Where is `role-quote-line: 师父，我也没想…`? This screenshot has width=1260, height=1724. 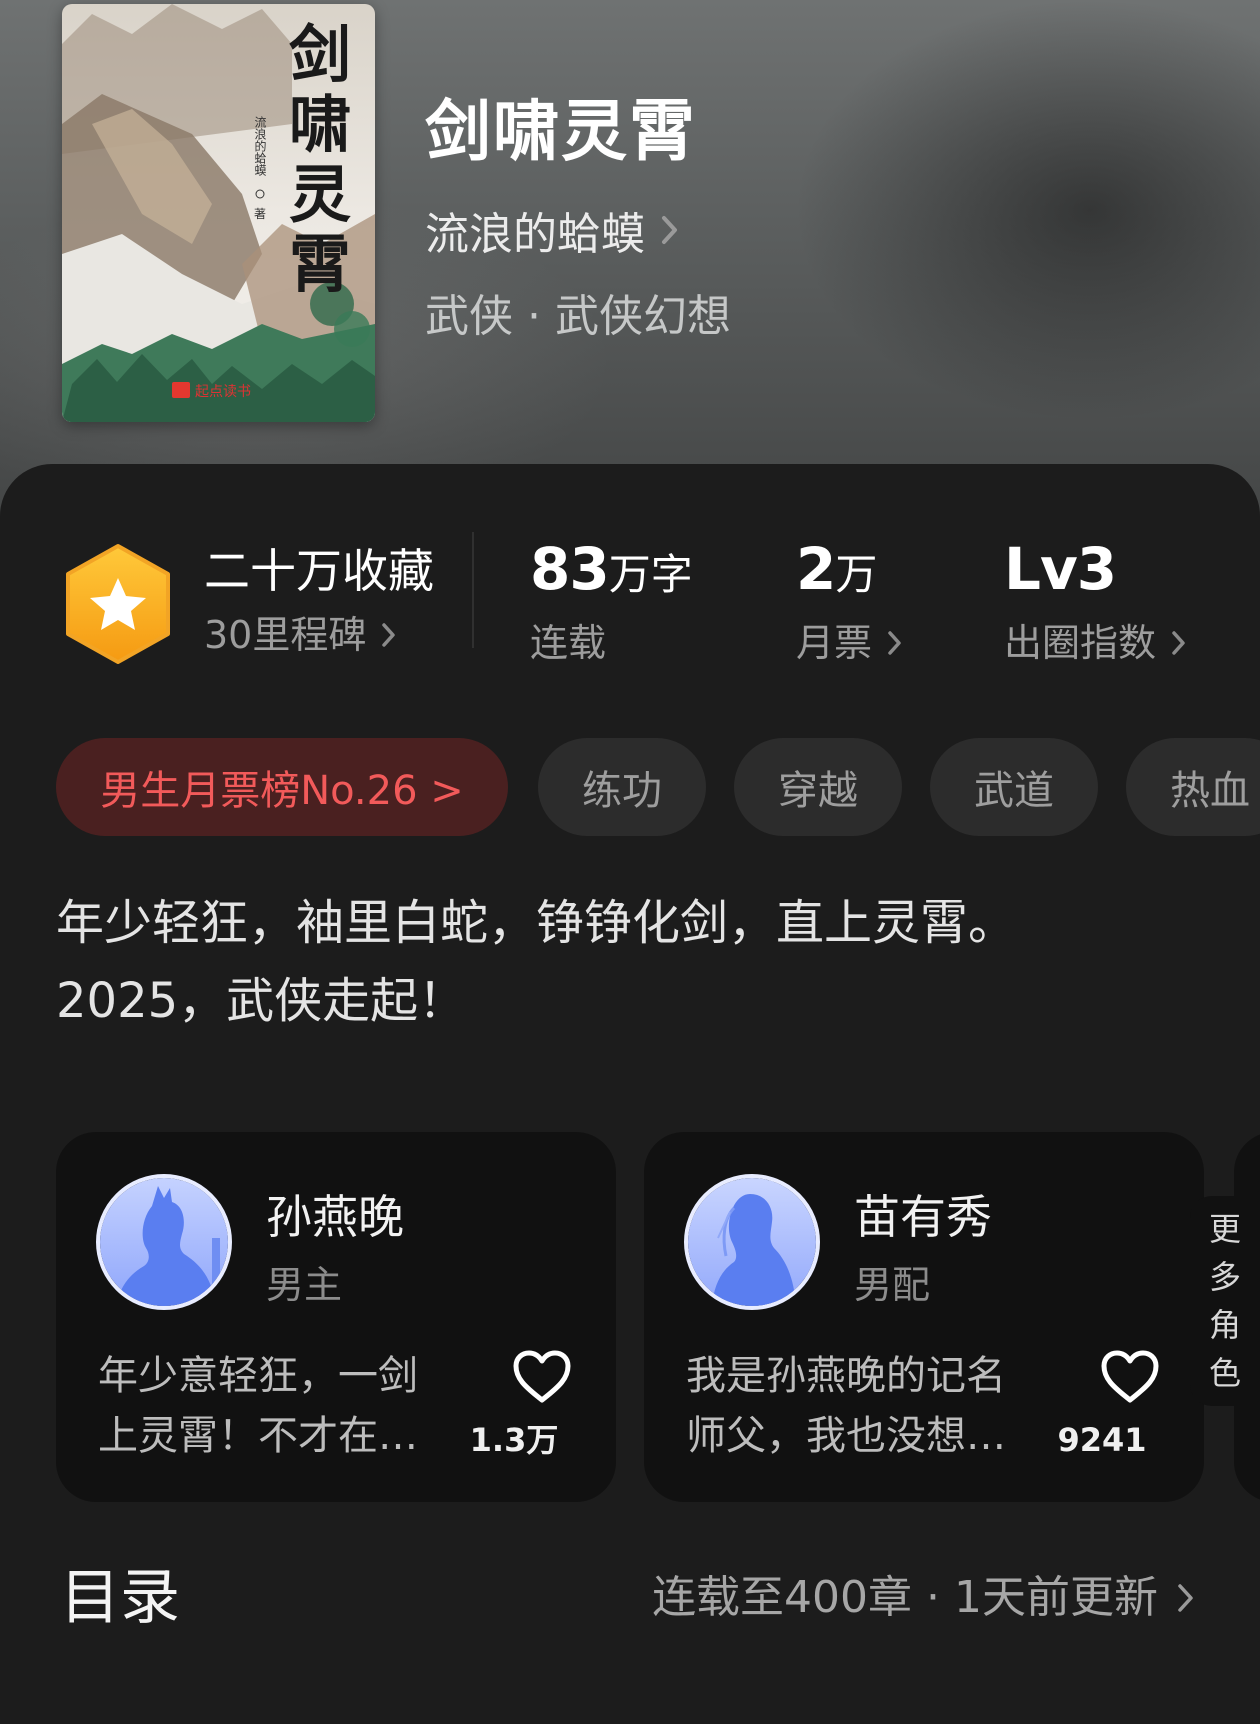 role-quote-line: 师父，我也没想… is located at coordinates (846, 1436).